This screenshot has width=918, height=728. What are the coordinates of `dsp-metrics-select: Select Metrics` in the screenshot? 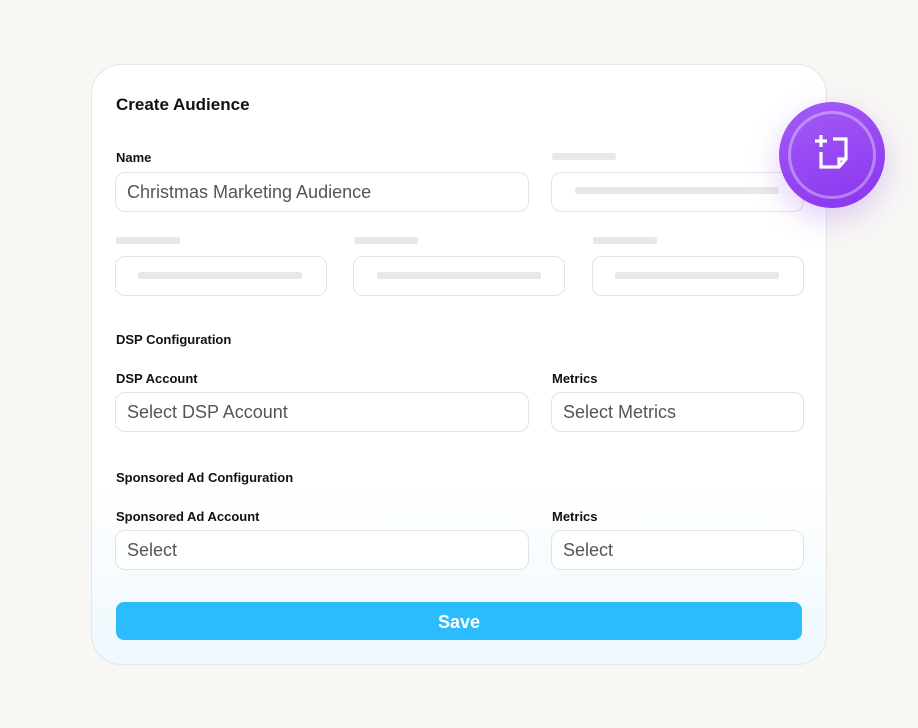 It's located at (677, 412).